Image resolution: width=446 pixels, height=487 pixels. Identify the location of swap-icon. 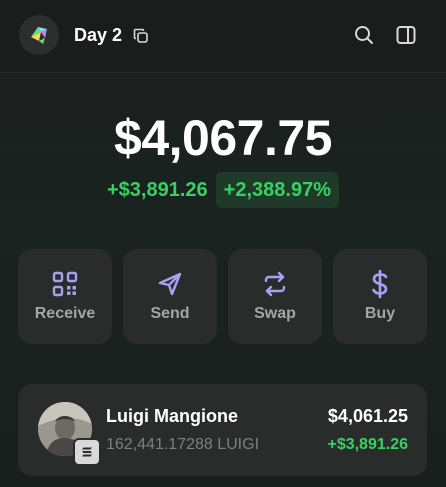
(275, 284).